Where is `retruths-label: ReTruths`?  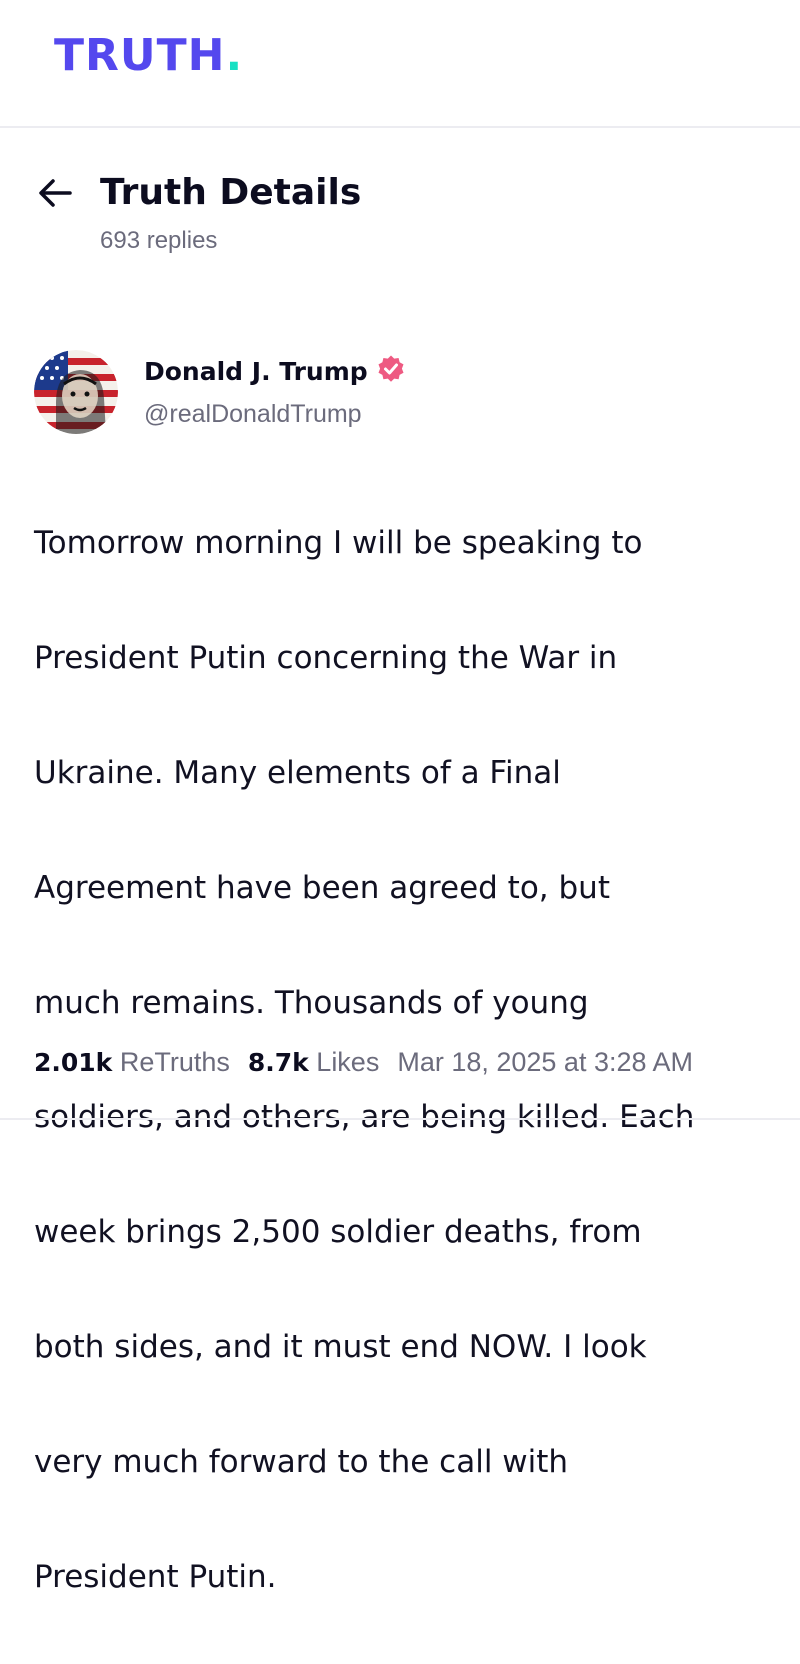
retruths-label: ReTruths is located at coordinates (174, 1062).